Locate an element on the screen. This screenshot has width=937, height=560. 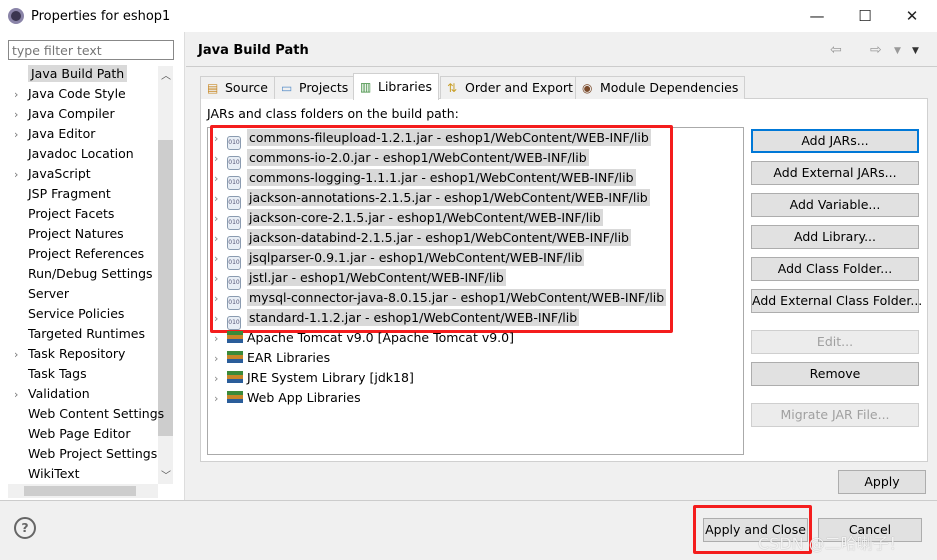
sidebar-item: › Task Repository is located at coordinates (69, 354).